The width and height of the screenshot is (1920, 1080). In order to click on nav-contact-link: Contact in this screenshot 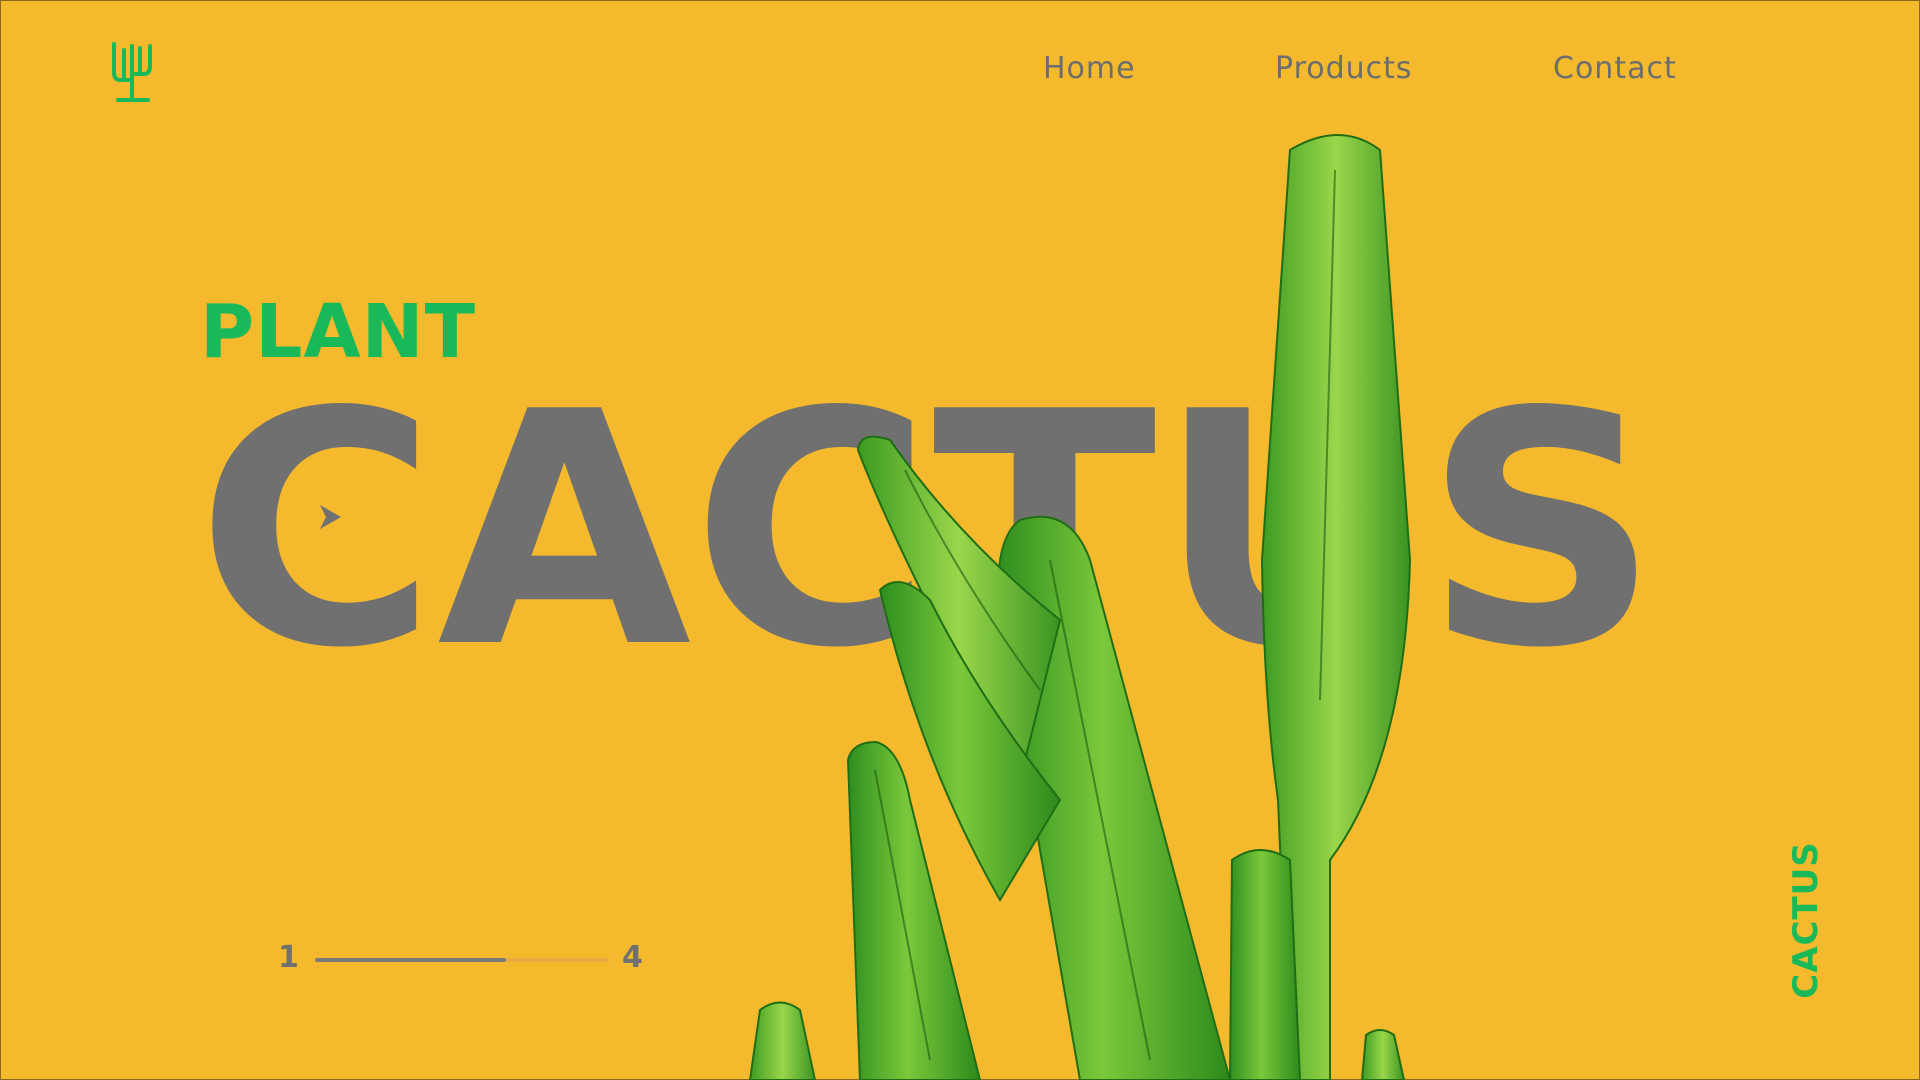, I will do `click(1615, 69)`.